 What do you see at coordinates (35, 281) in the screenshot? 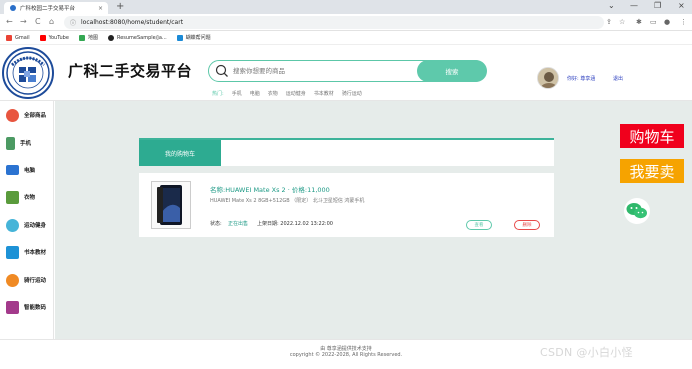
I see `sidebar-item-label: 骑行运动` at bounding box center [35, 281].